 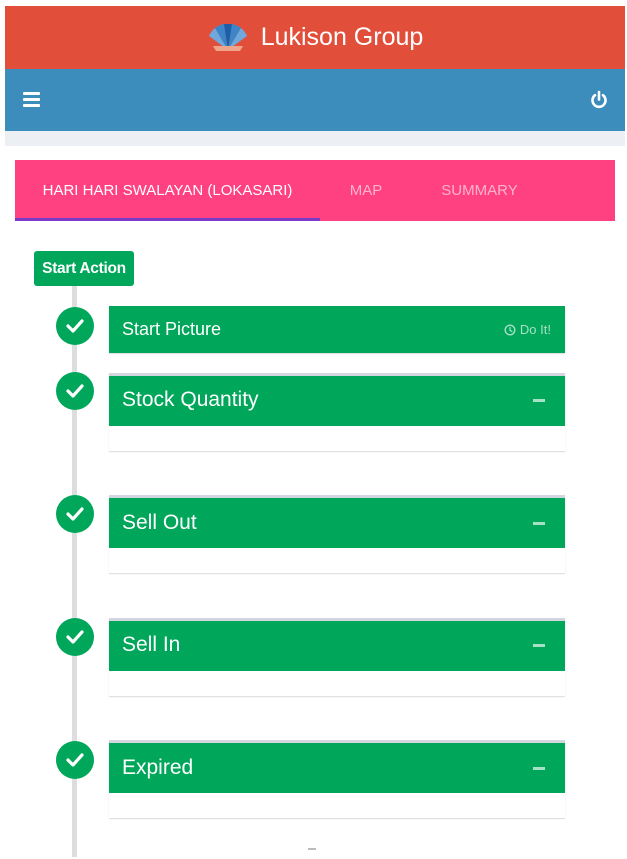 I want to click on hamburger-icon, so click(x=31, y=100).